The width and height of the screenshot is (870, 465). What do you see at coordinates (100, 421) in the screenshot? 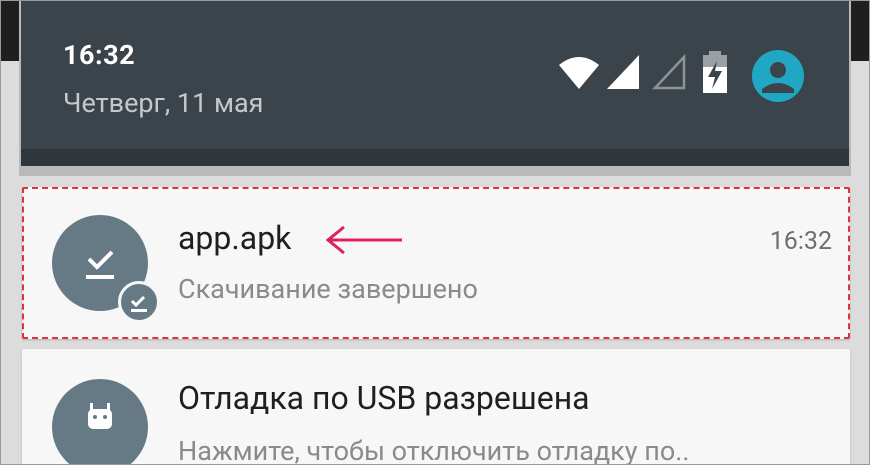
I see `android-icon` at bounding box center [100, 421].